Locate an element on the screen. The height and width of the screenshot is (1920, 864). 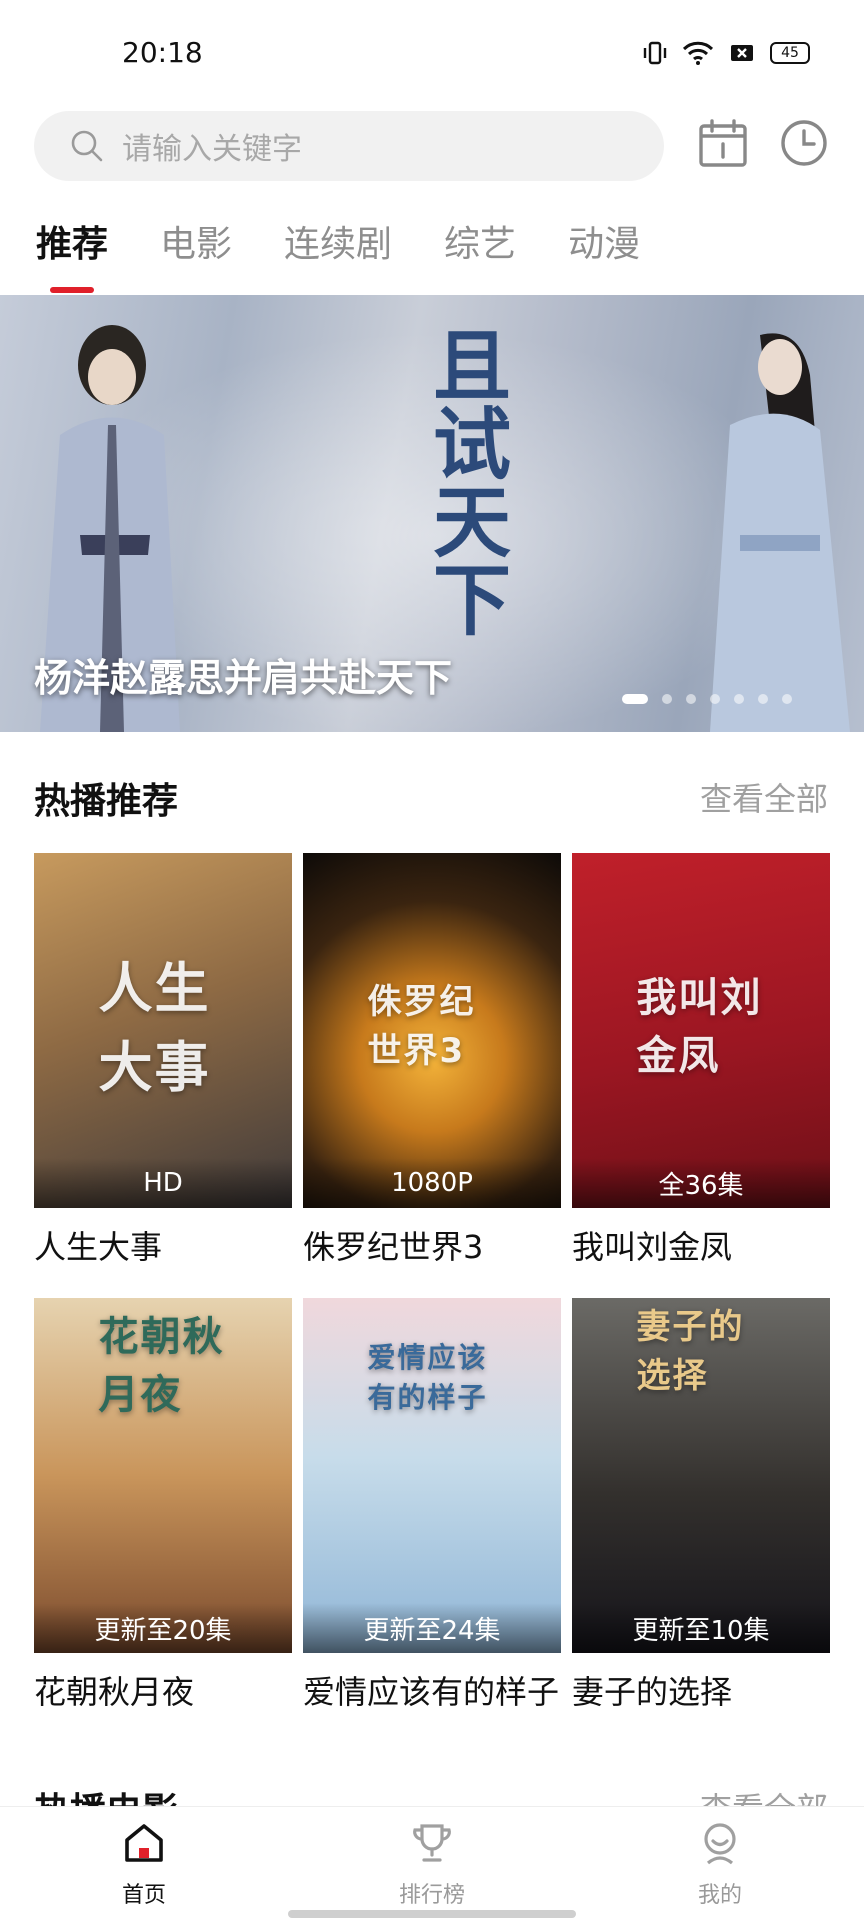
poster-image: 人生大事 HD is located at coordinates (163, 1030).